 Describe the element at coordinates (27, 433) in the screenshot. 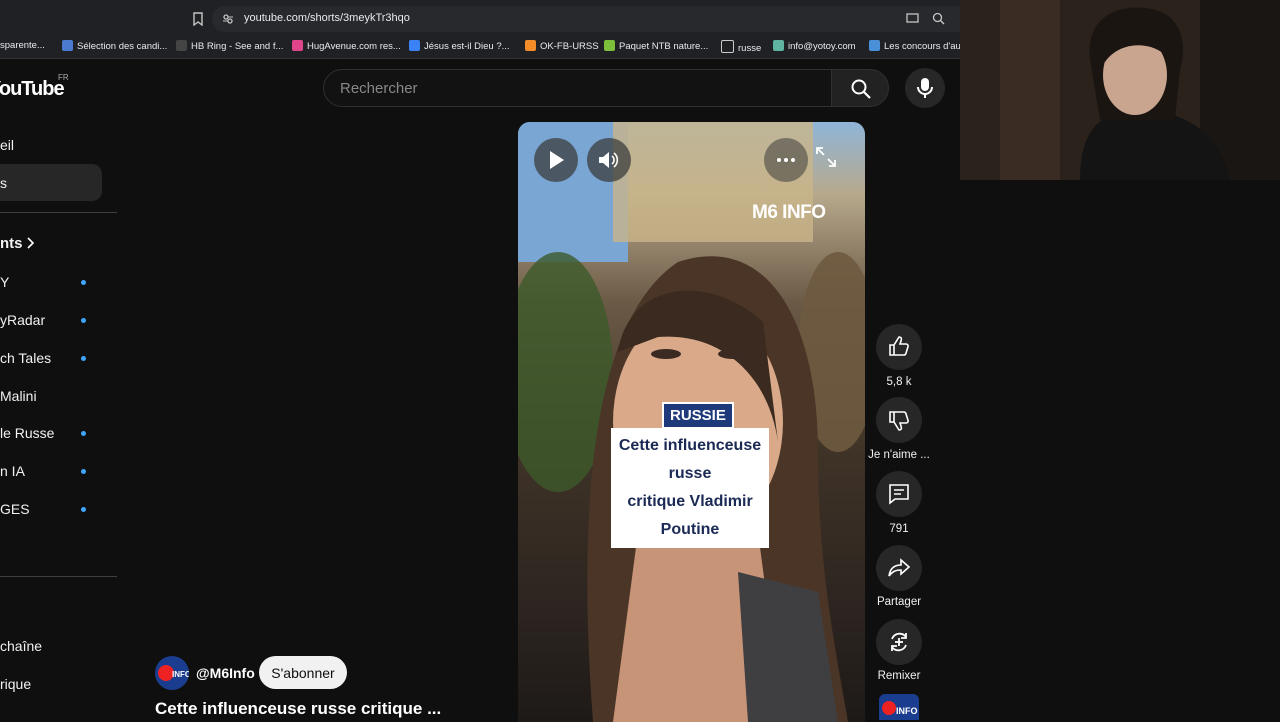

I see `sidebar-item-subscription: le Russe` at that location.